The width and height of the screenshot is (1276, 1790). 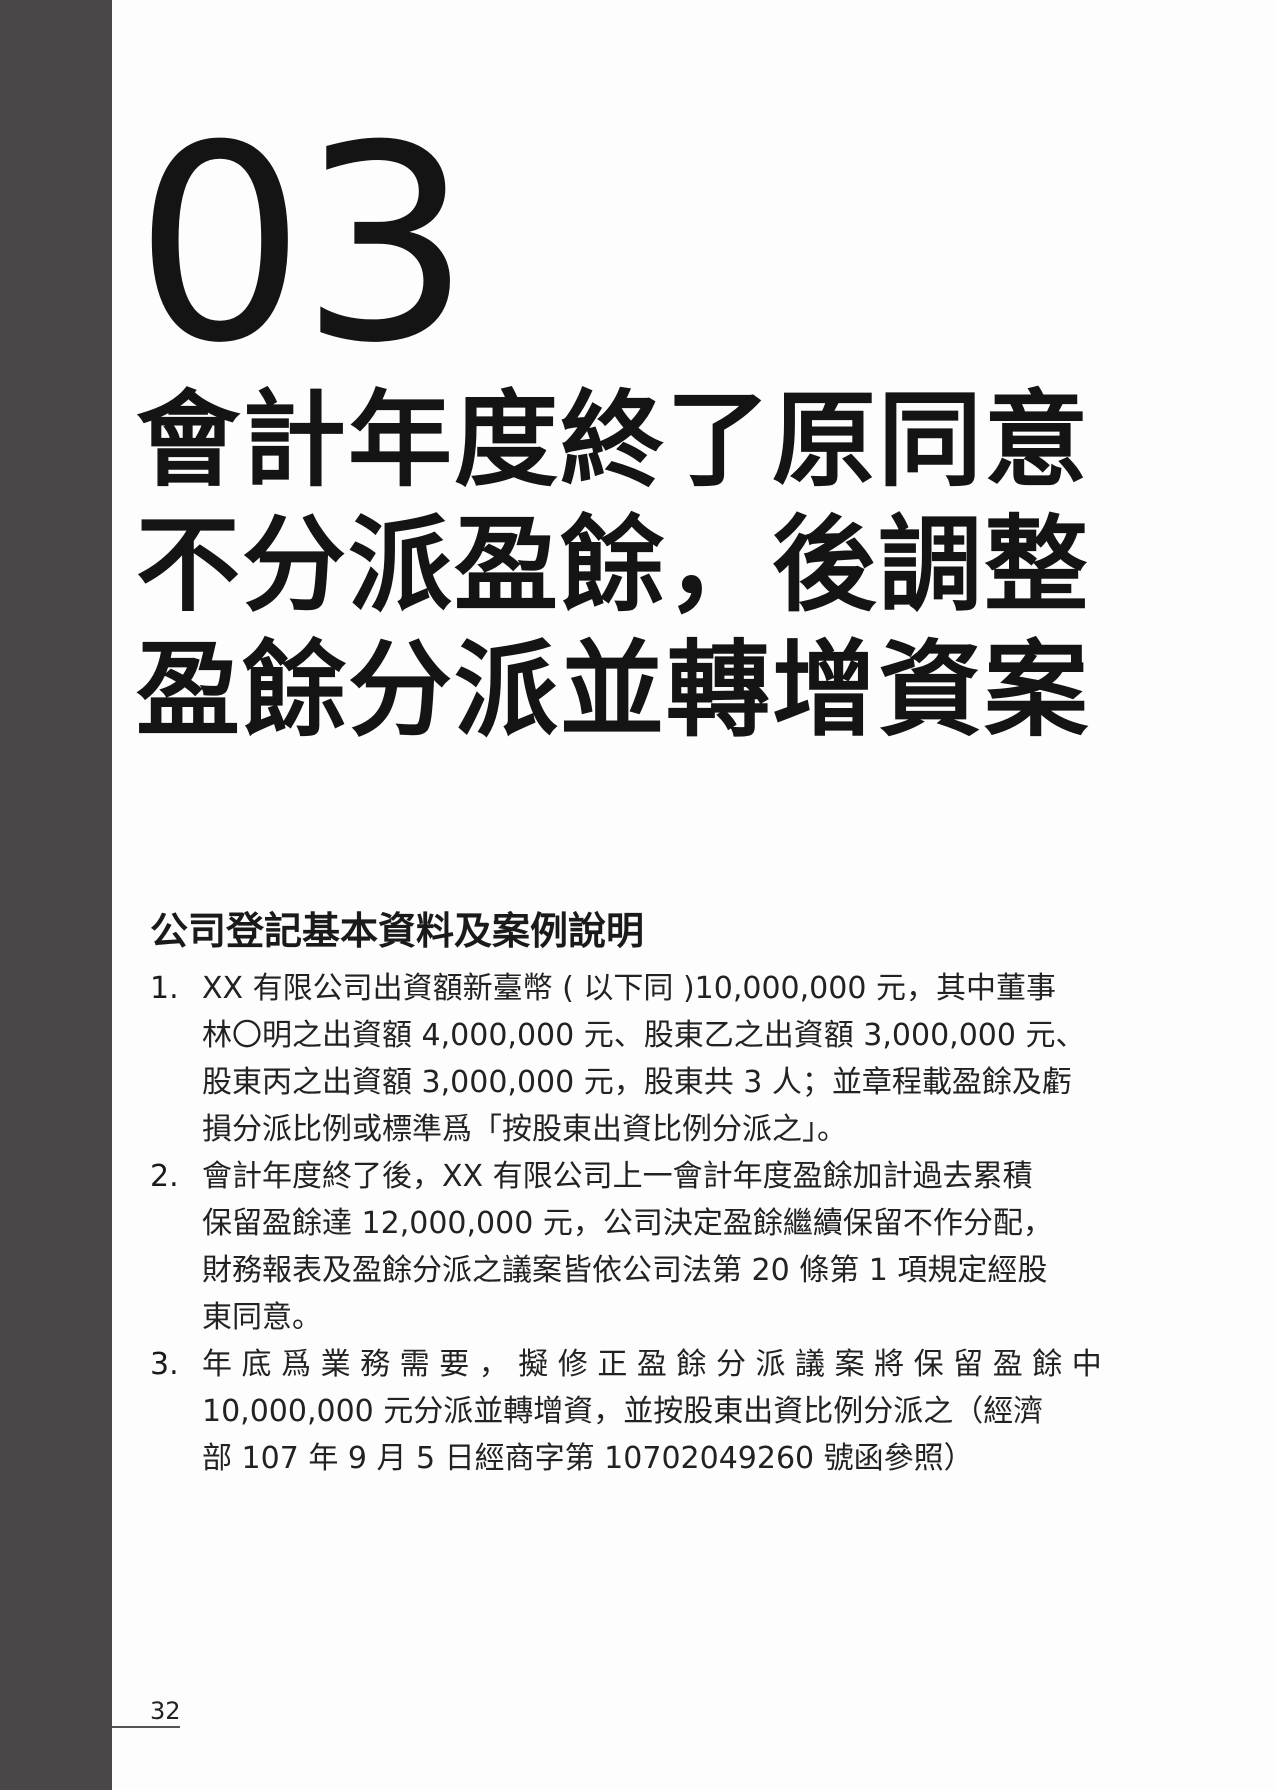 What do you see at coordinates (164, 1364) in the screenshot?
I see `item-number: 3.` at bounding box center [164, 1364].